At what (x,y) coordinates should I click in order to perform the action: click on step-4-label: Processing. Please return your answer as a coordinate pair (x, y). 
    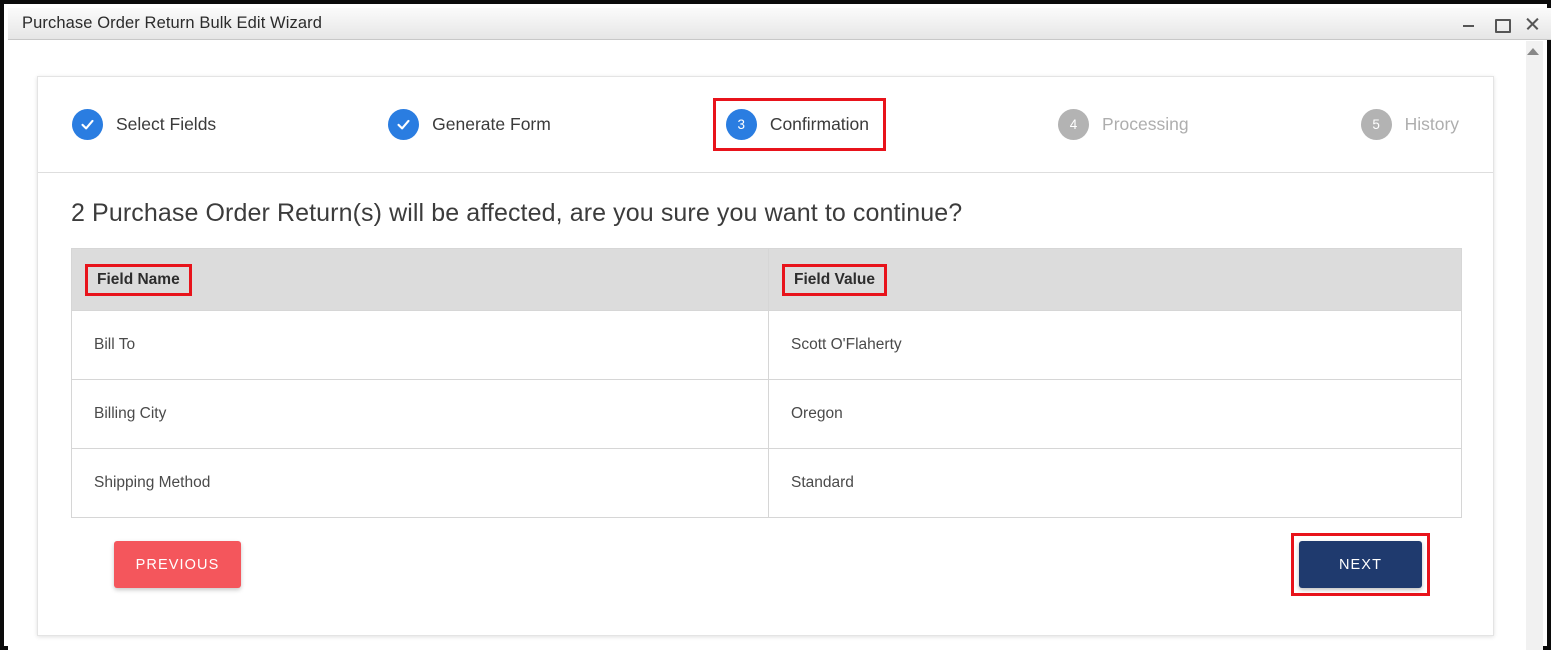
    Looking at the image, I should click on (1145, 124).